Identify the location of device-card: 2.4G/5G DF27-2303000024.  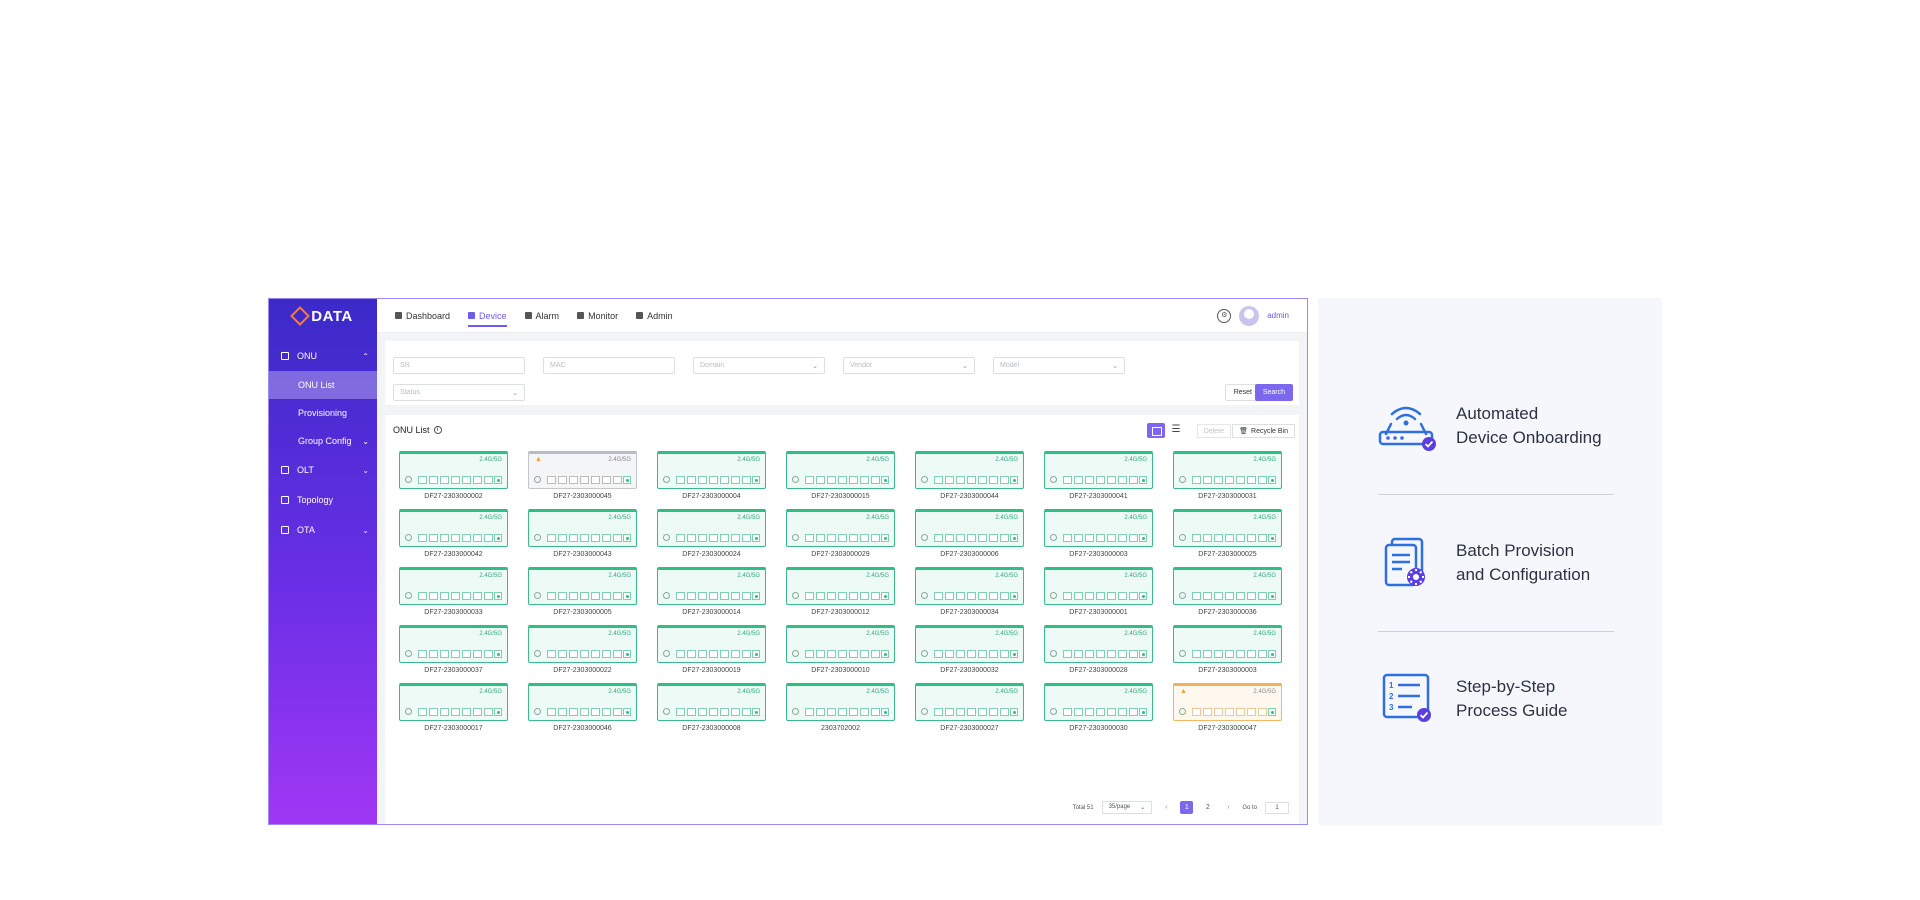
(711, 533).